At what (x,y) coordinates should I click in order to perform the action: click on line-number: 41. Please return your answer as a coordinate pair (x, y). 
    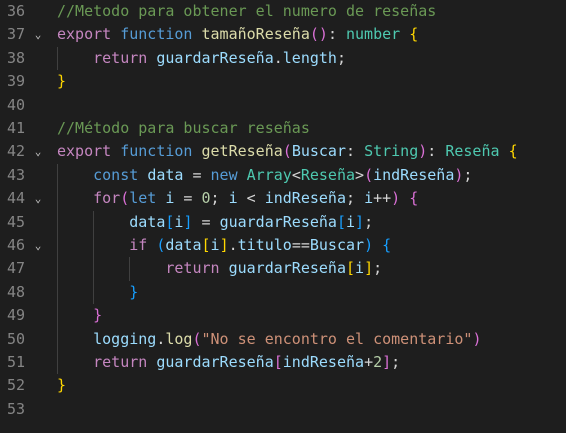
    Looking at the image, I should click on (15, 128).